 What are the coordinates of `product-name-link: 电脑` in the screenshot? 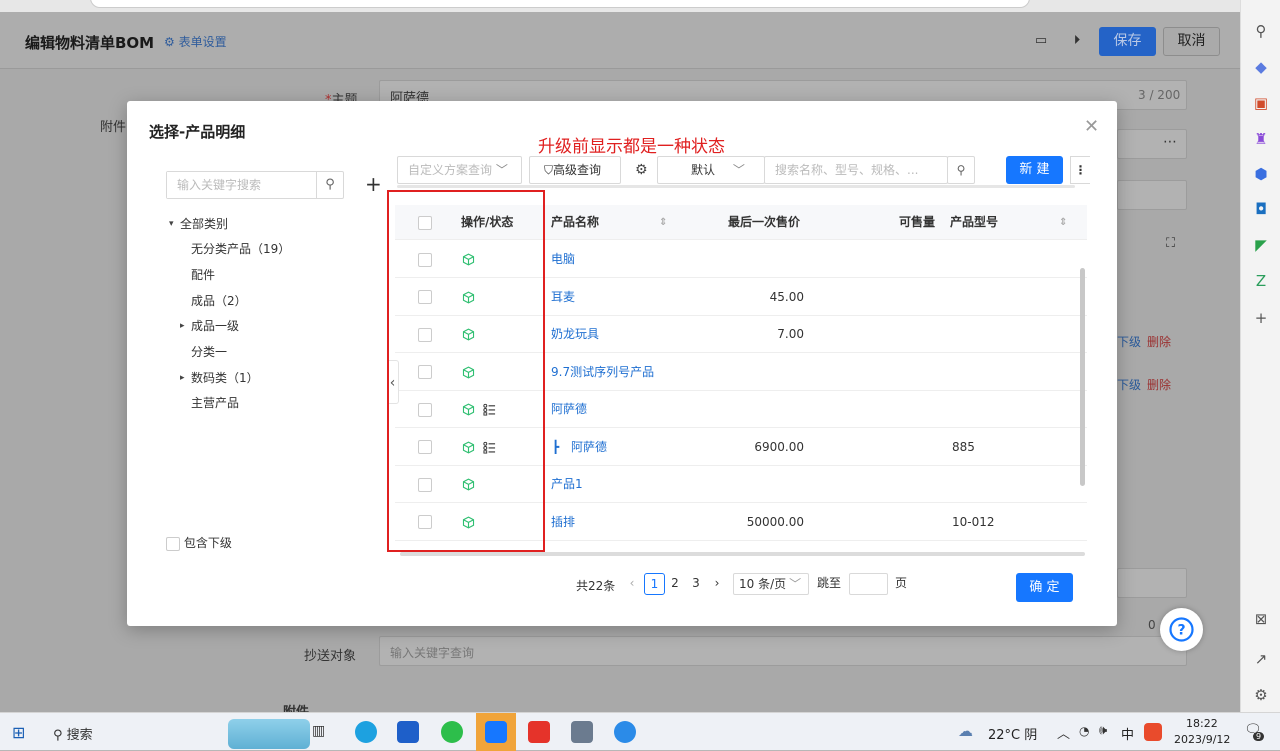 It's located at (563, 259).